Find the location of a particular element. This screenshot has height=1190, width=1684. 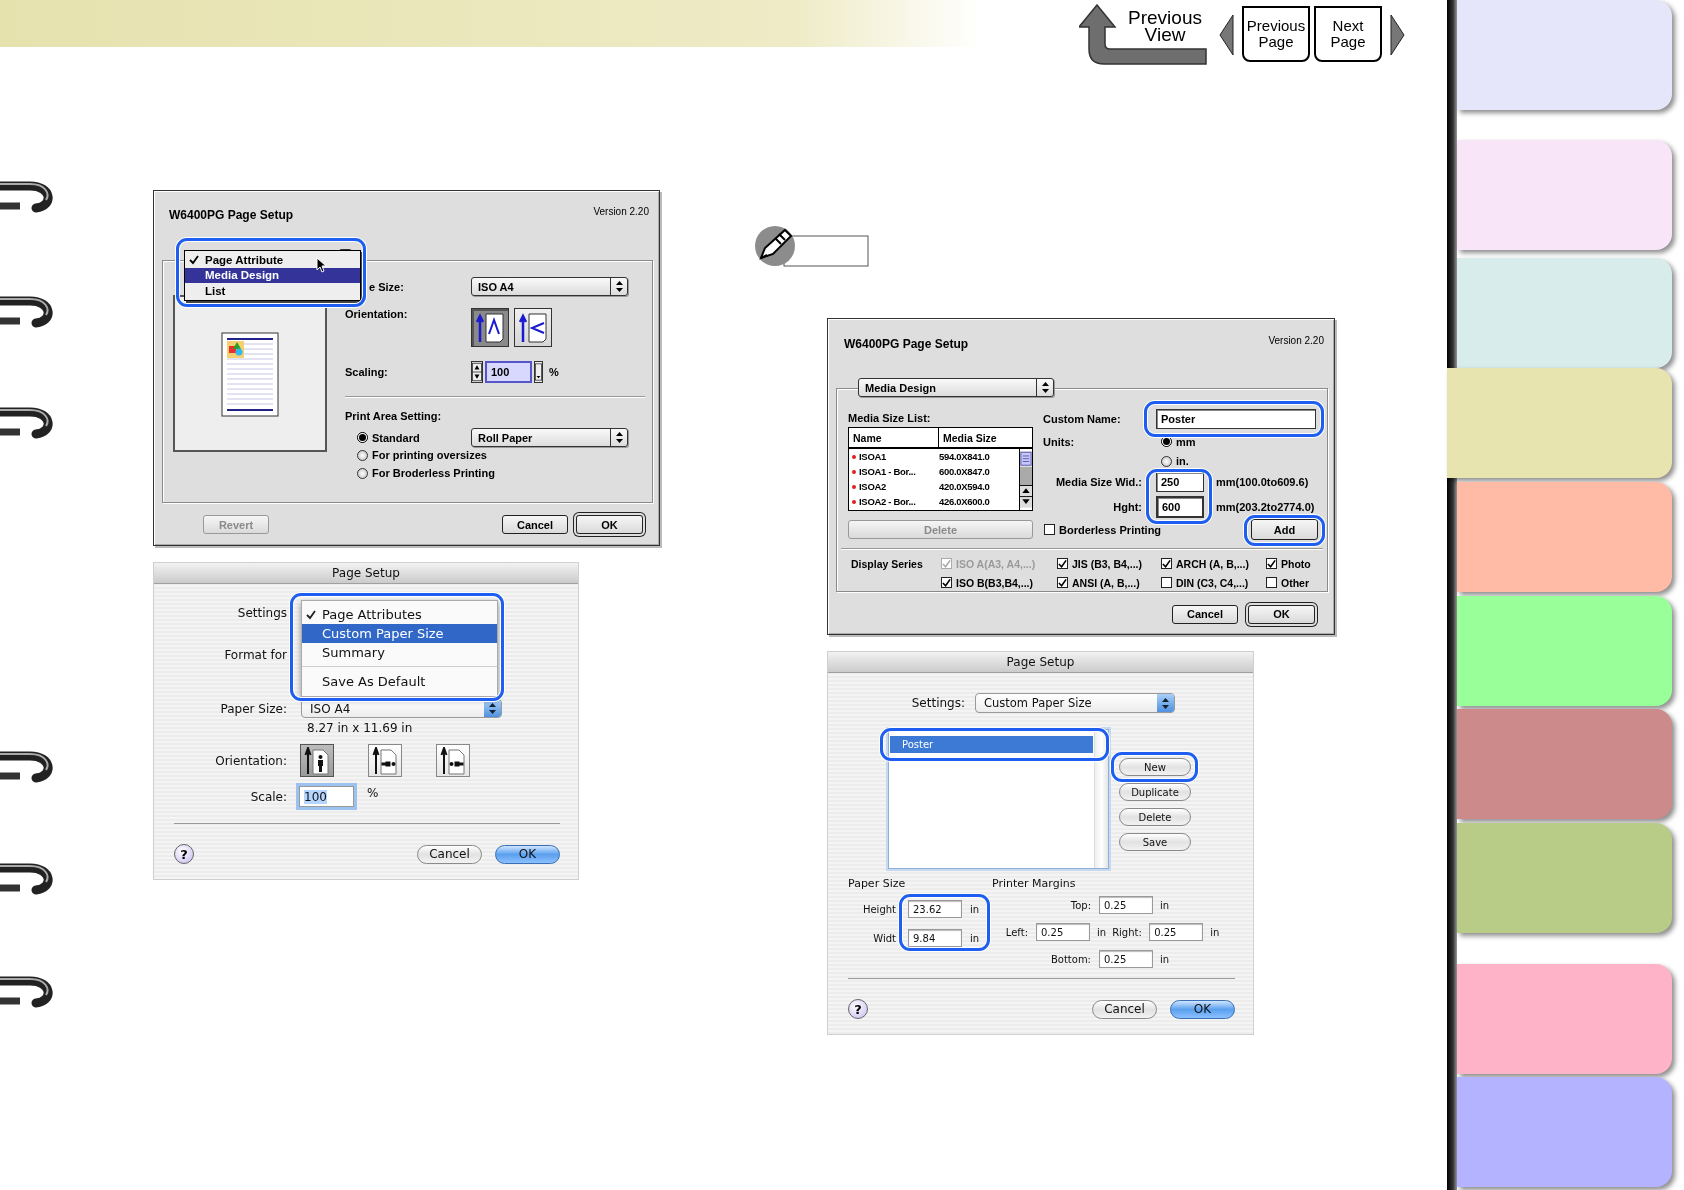

range-label: mm(203.2to2774.0) is located at coordinates (1265, 507).